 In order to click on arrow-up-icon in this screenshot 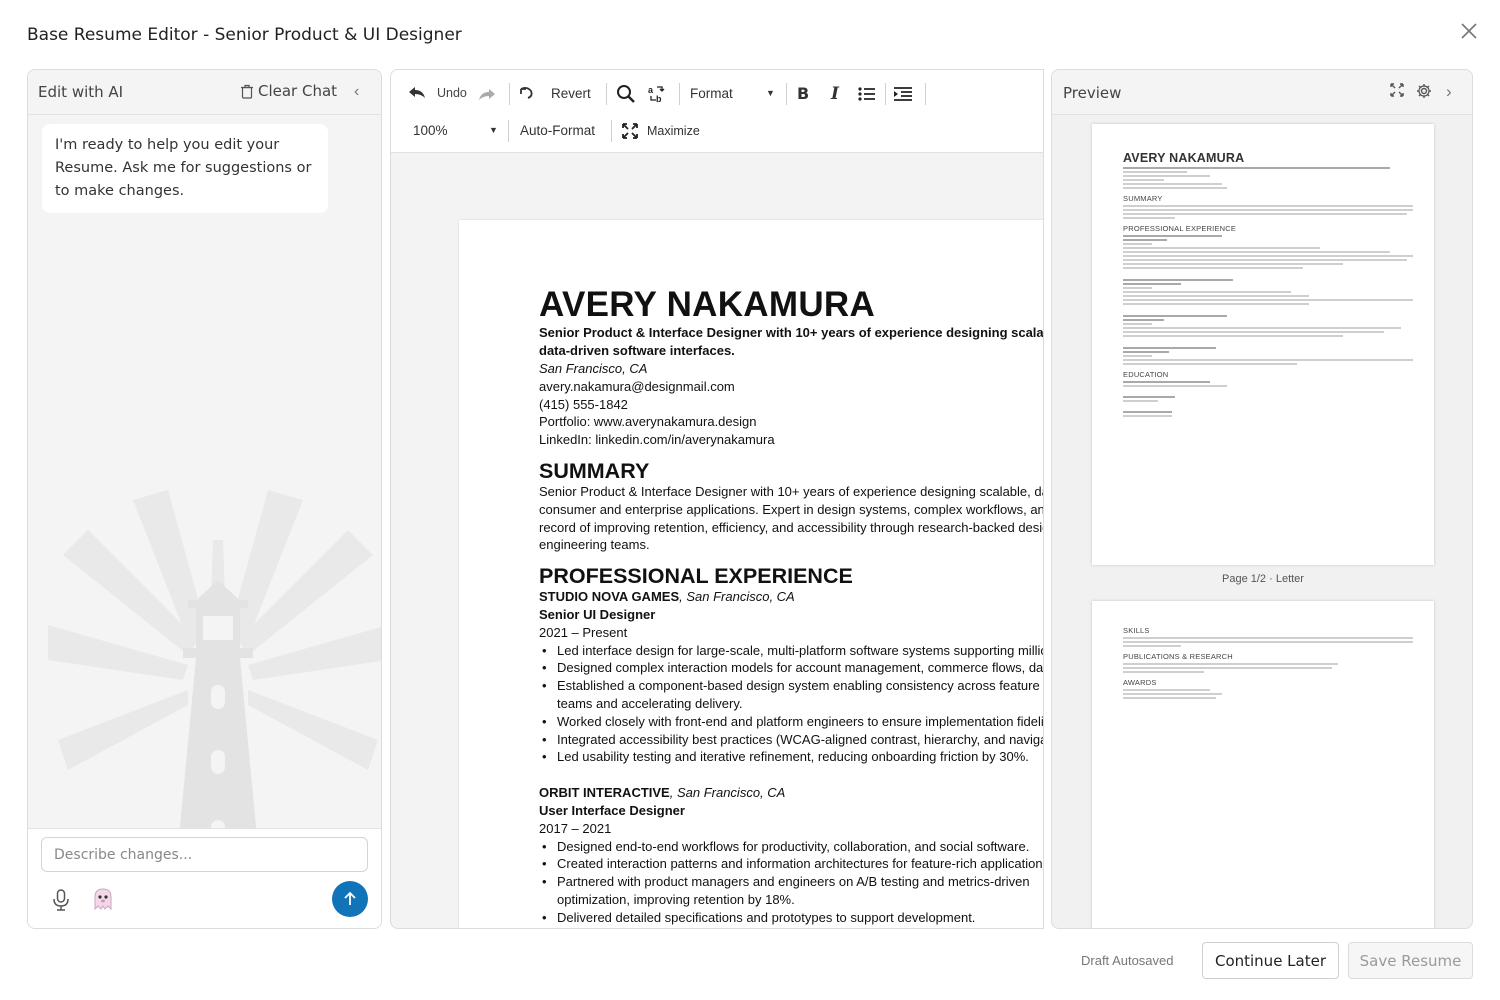, I will do `click(350, 898)`.